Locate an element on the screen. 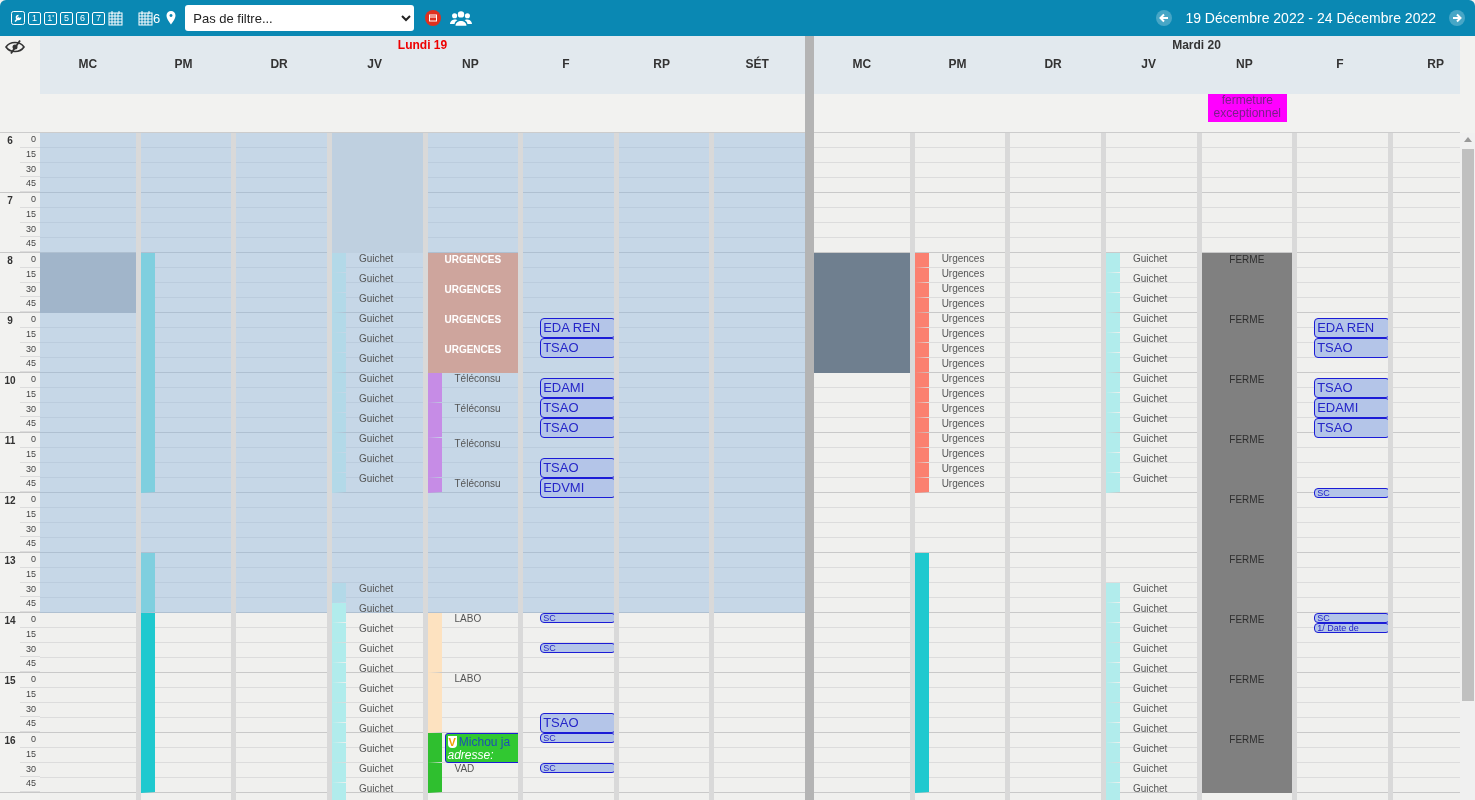  hour-label: 12 is located at coordinates (10, 500).